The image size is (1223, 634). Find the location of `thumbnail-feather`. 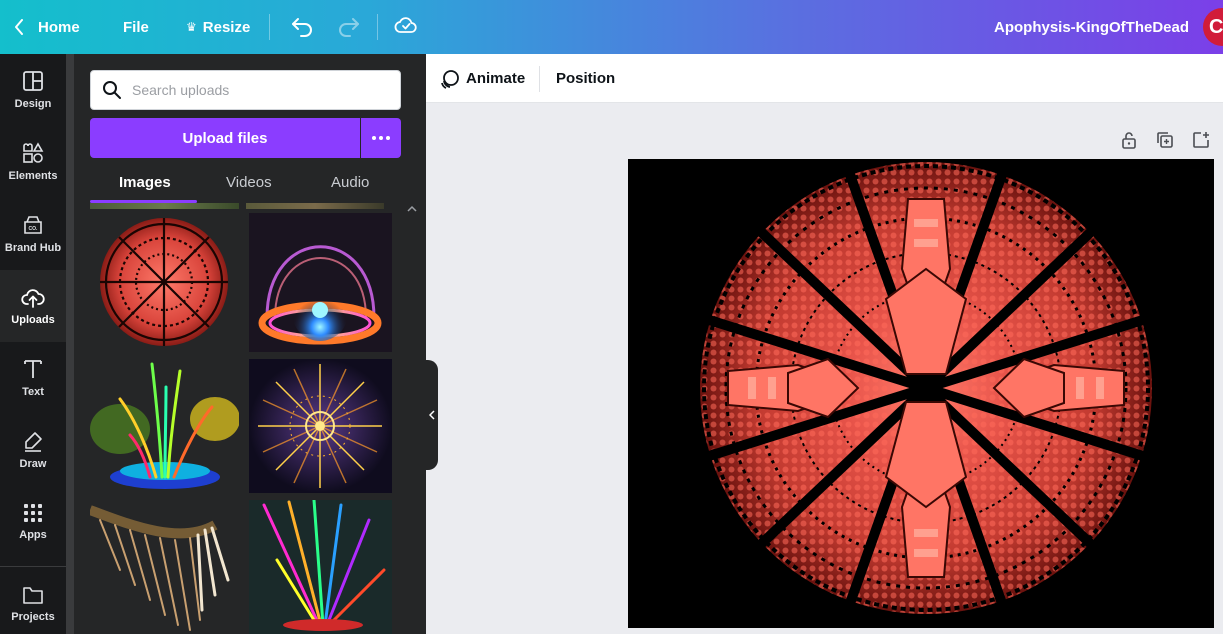

thumbnail-feather is located at coordinates (164, 567).